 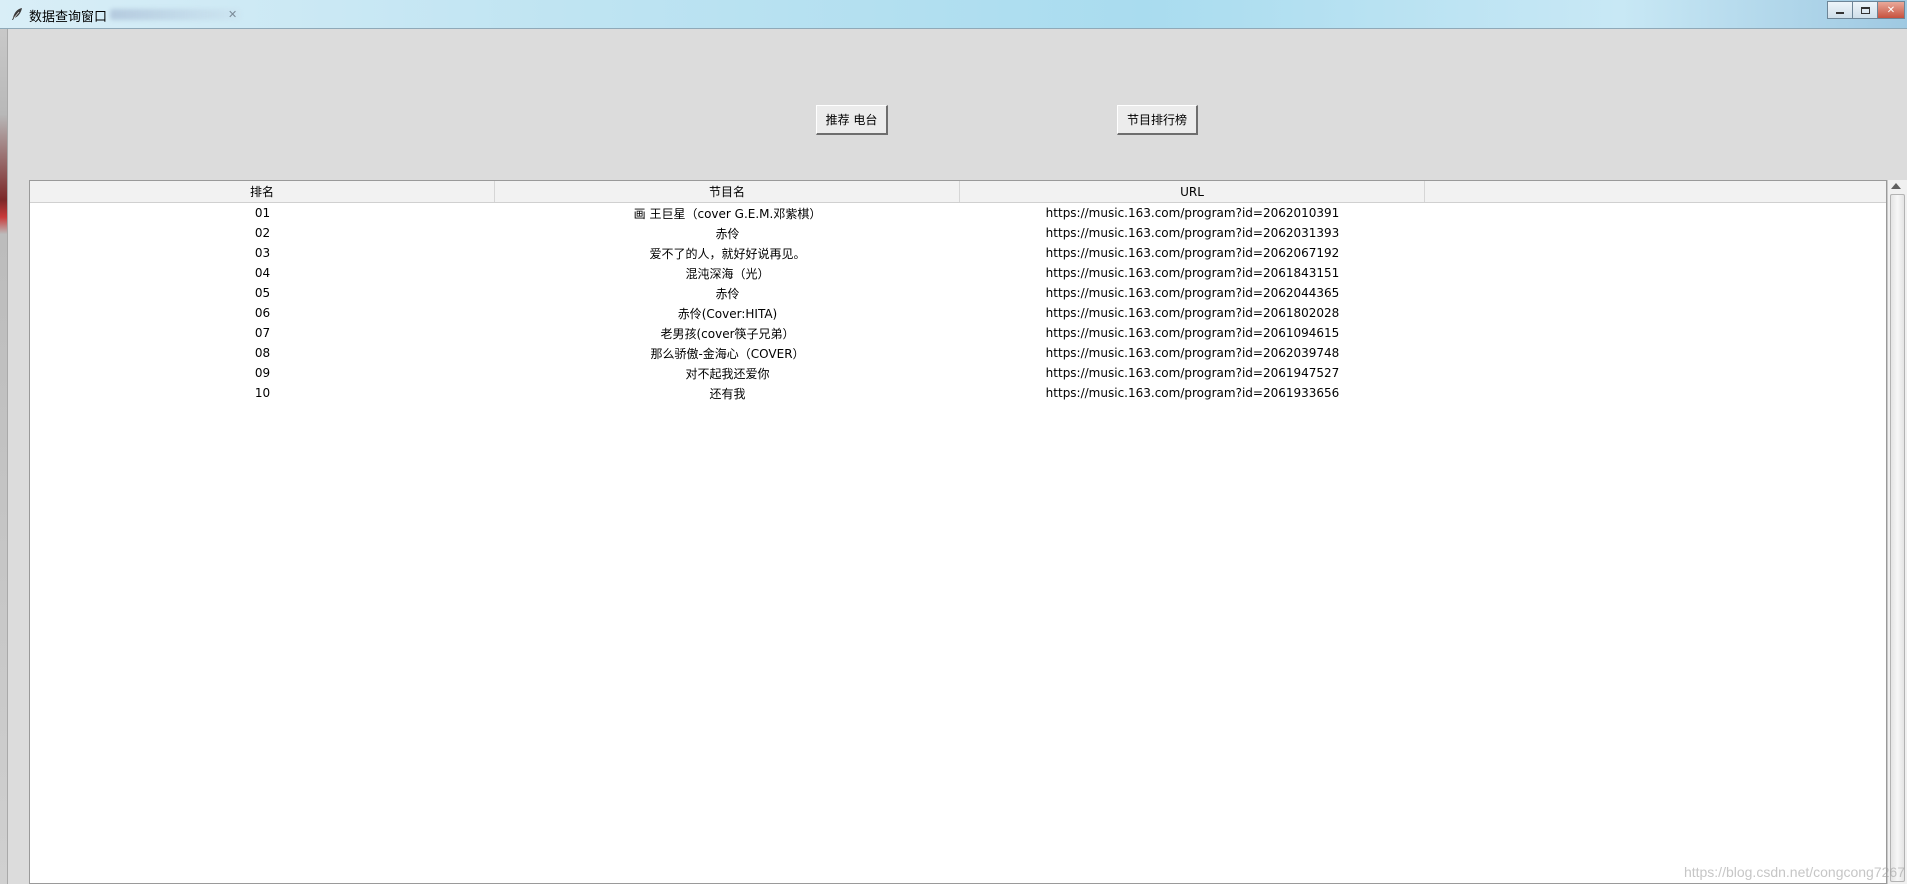 What do you see at coordinates (1794, 872) in the screenshot?
I see `watermark-text: https://blog.csdn.net/congcong7267` at bounding box center [1794, 872].